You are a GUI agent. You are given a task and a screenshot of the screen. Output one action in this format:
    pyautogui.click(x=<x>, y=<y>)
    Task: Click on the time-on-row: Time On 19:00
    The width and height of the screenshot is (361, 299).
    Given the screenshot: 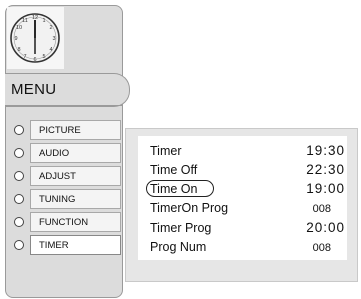 What is the action you would take?
    pyautogui.click(x=247, y=190)
    